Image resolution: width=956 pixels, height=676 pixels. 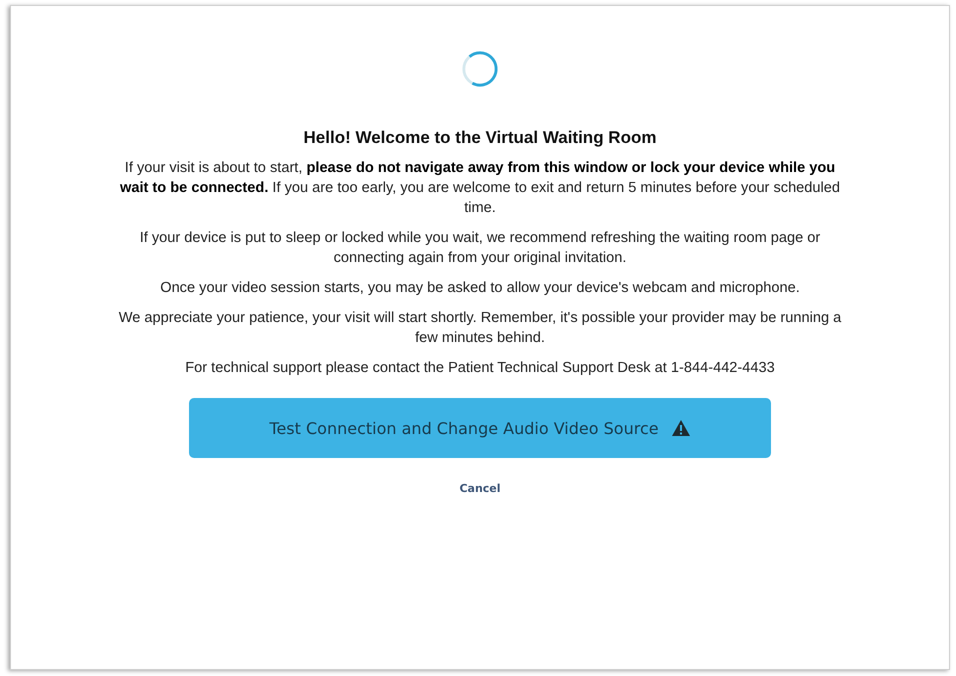 I want to click on info-paragraph: Once your video session starts, you may be asked to allow your device's webcam and microphone., so click(x=480, y=288).